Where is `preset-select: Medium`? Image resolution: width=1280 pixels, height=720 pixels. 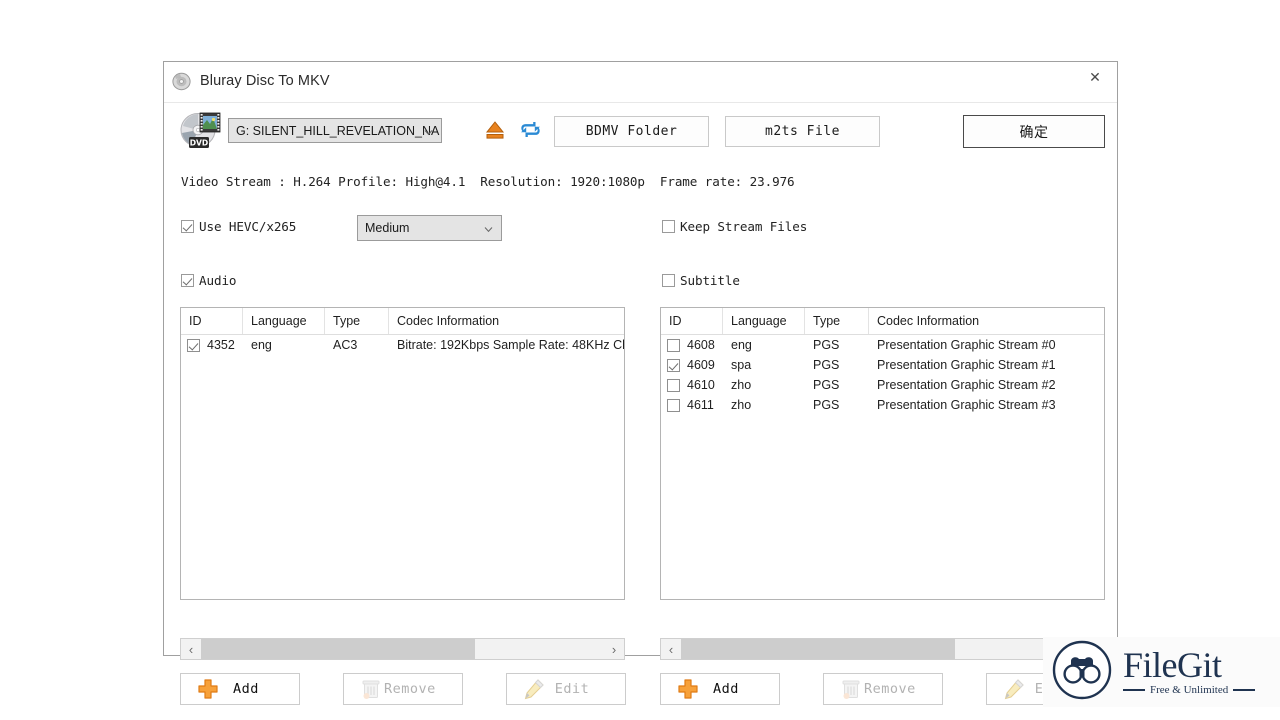
preset-select: Medium is located at coordinates (429, 228).